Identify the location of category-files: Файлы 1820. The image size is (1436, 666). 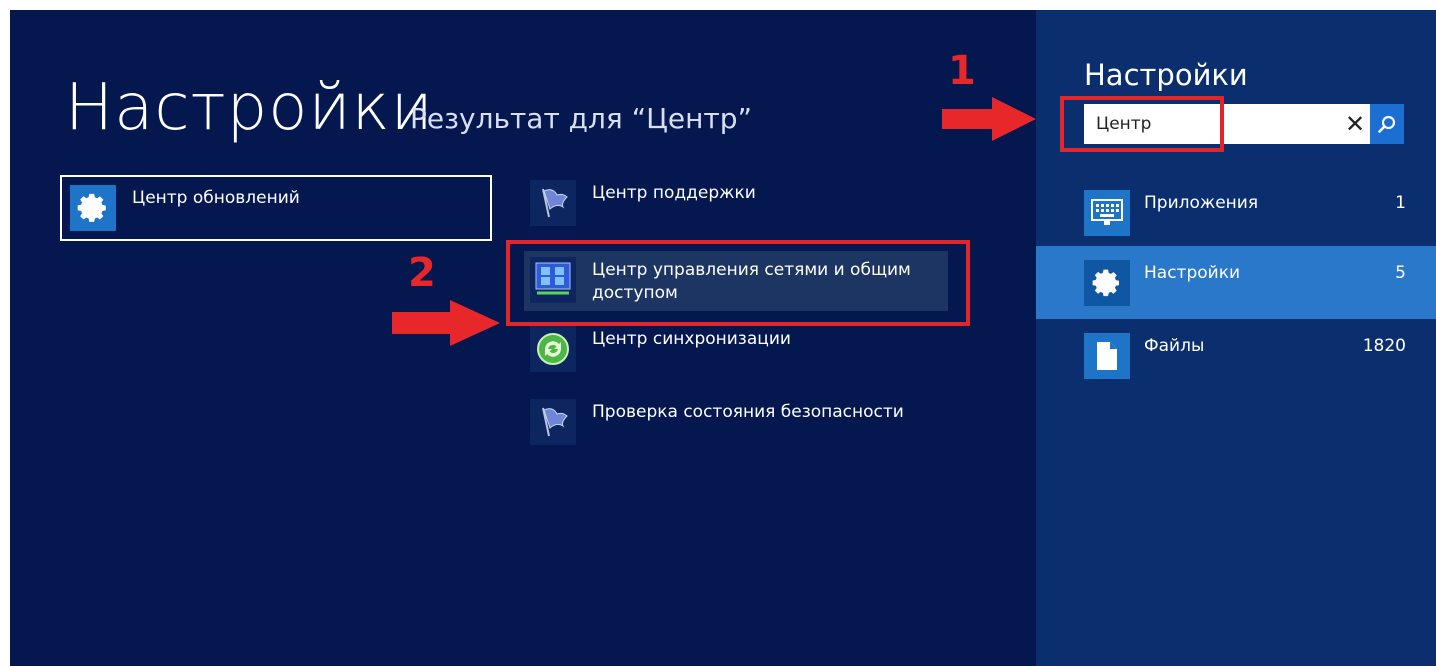
(1236, 355).